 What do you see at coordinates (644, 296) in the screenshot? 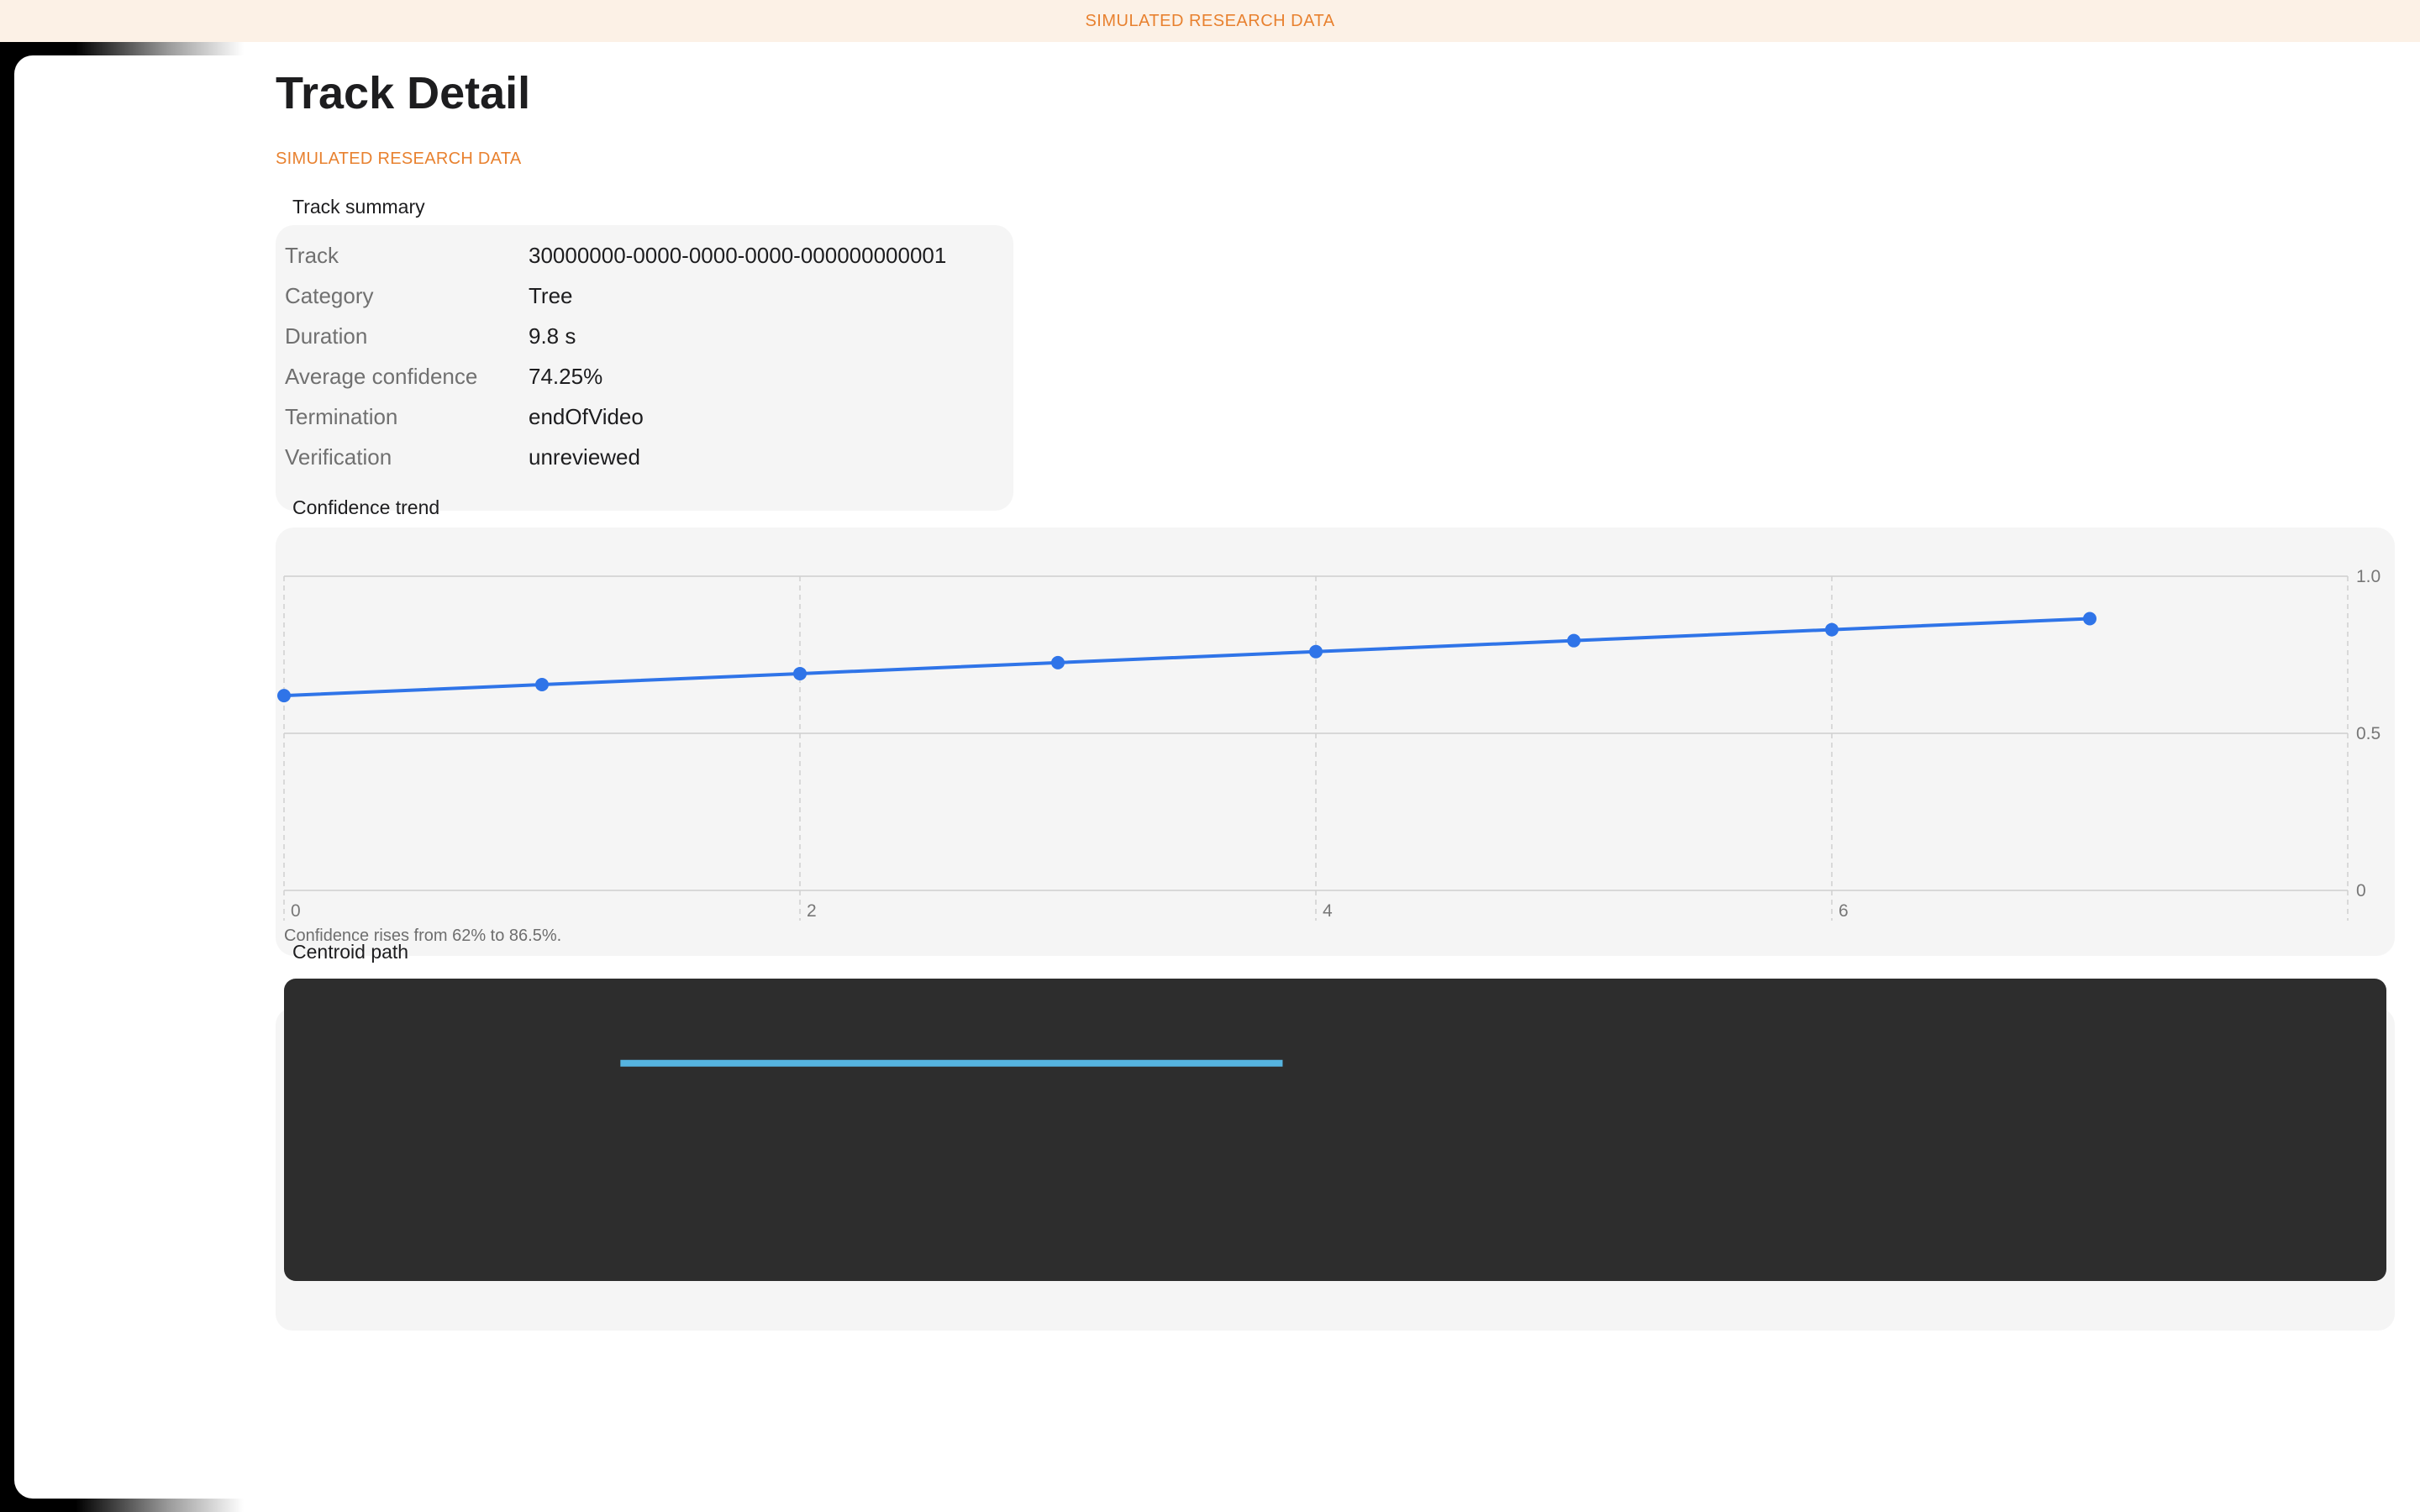
I see `summary-row-category: Category Tree` at bounding box center [644, 296].